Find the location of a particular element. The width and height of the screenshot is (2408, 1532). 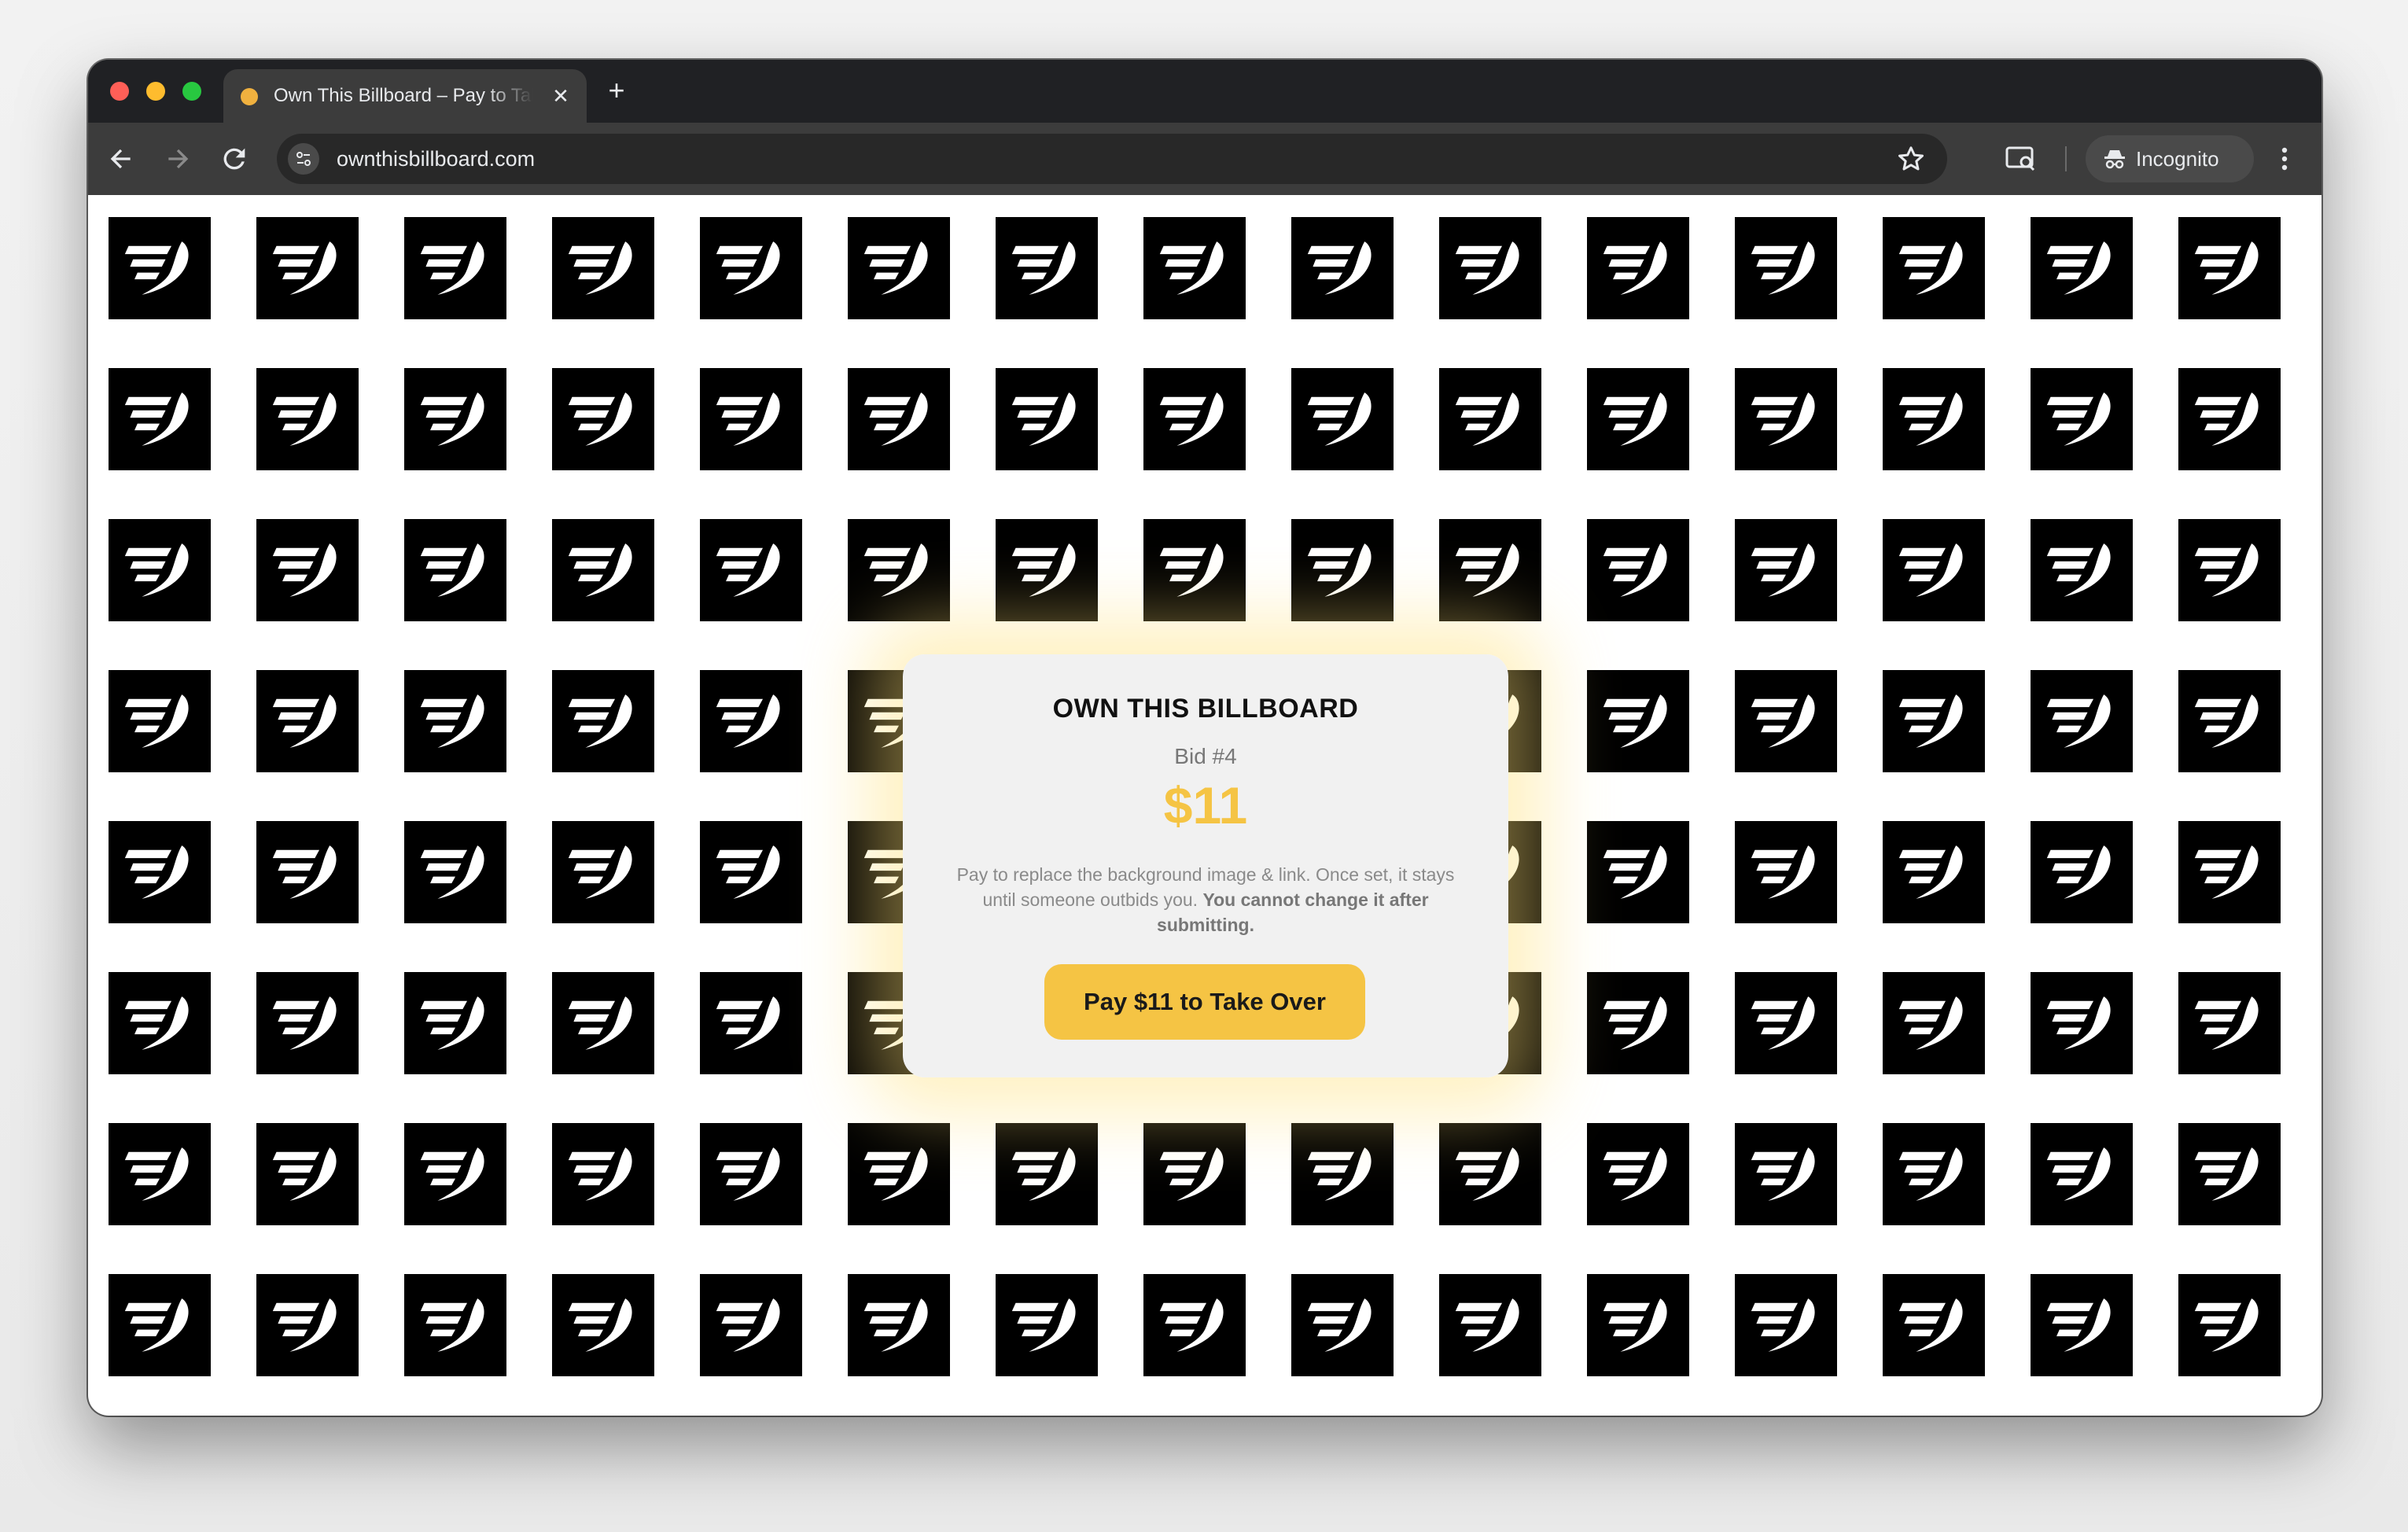

tab-title: Own This Billboard – Pay to Take Over is located at coordinates (403, 95).